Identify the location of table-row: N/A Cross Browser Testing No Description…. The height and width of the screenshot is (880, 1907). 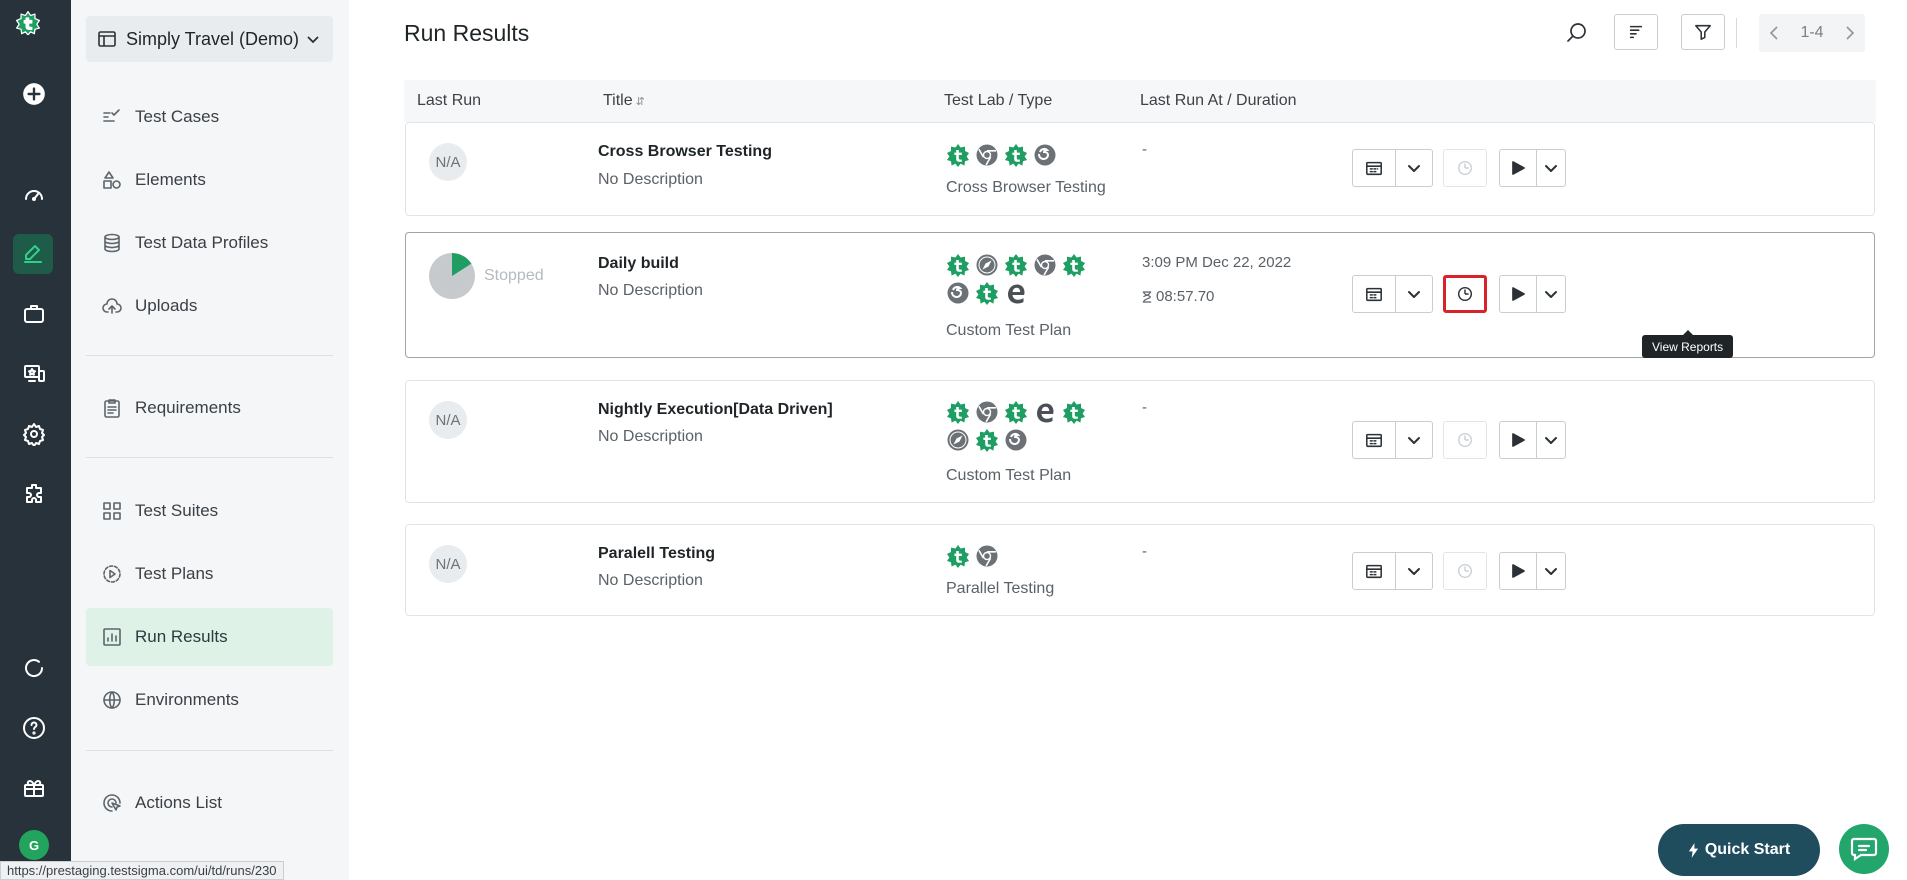
(1140, 169).